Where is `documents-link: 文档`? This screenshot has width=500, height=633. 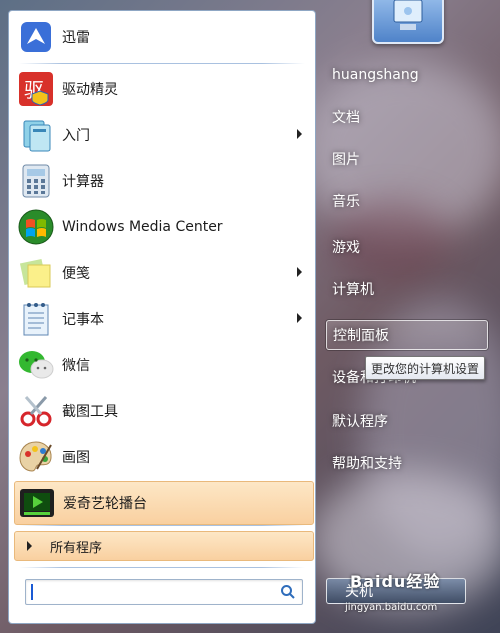
documents-link: 文档 is located at coordinates (407, 117).